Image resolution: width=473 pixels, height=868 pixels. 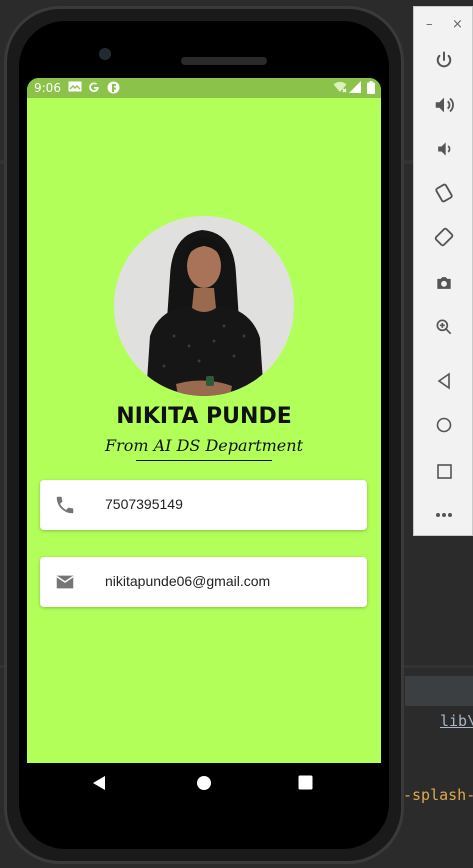 I want to click on ide-tab-bar, so click(x=439, y=691).